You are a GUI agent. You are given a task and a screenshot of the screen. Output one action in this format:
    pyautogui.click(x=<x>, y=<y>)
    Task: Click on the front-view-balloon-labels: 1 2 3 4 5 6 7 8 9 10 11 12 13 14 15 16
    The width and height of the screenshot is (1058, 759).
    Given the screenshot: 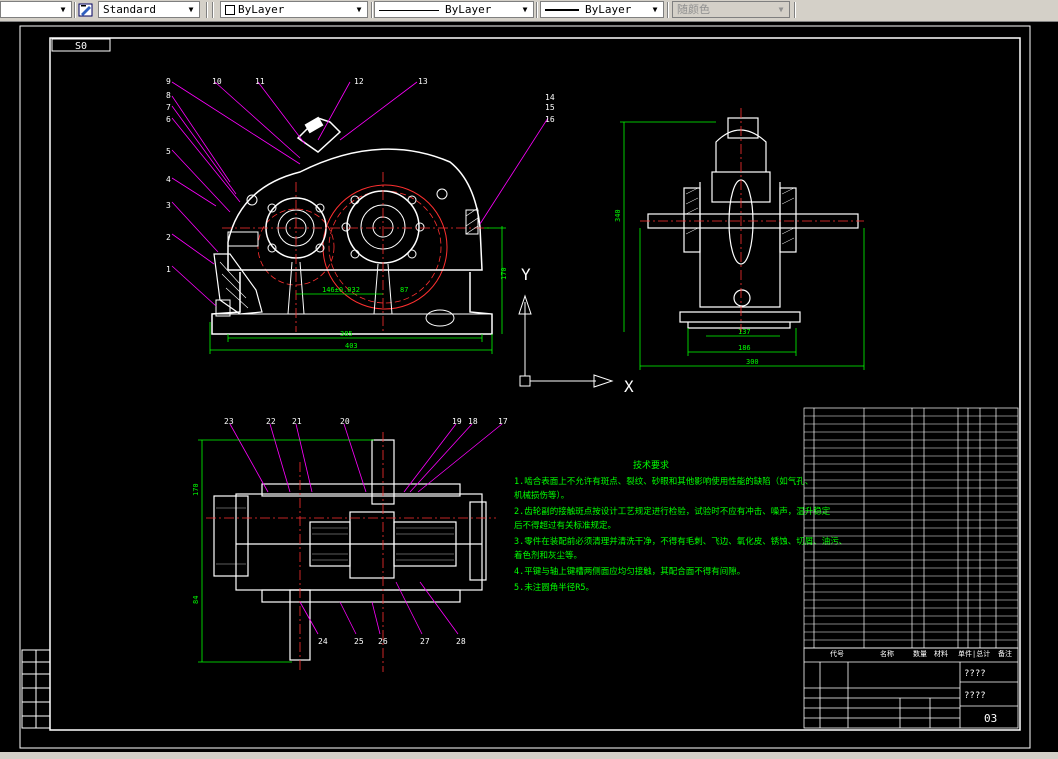 What is the action you would take?
    pyautogui.click(x=360, y=175)
    